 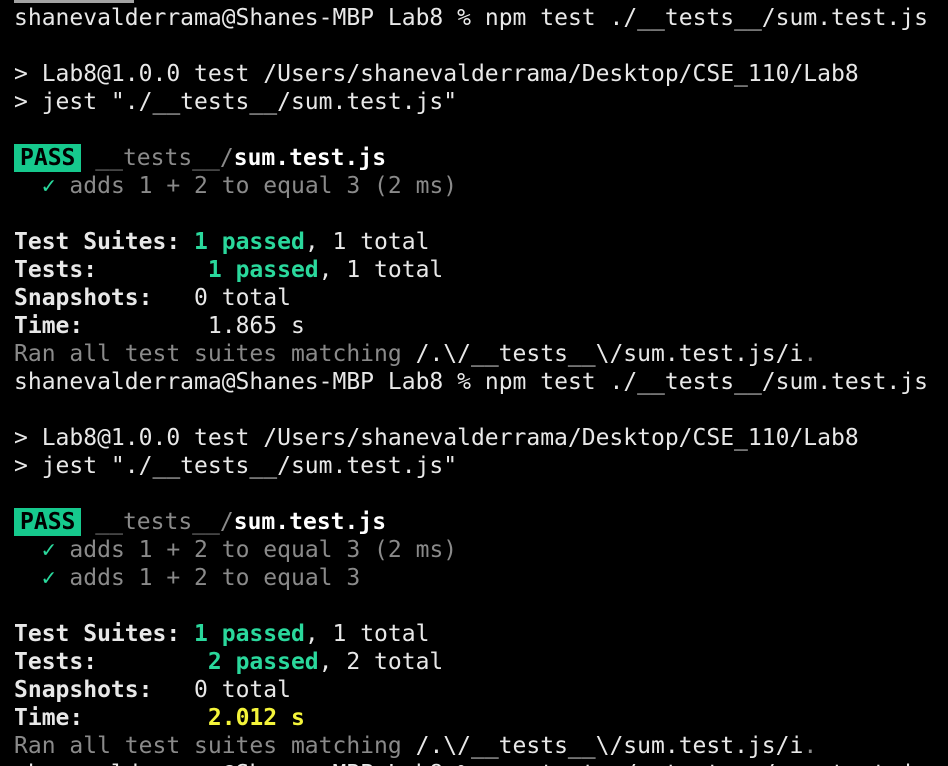 I want to click on summary-tests: Tests: 2 passed, 2 total, so click(x=481, y=662).